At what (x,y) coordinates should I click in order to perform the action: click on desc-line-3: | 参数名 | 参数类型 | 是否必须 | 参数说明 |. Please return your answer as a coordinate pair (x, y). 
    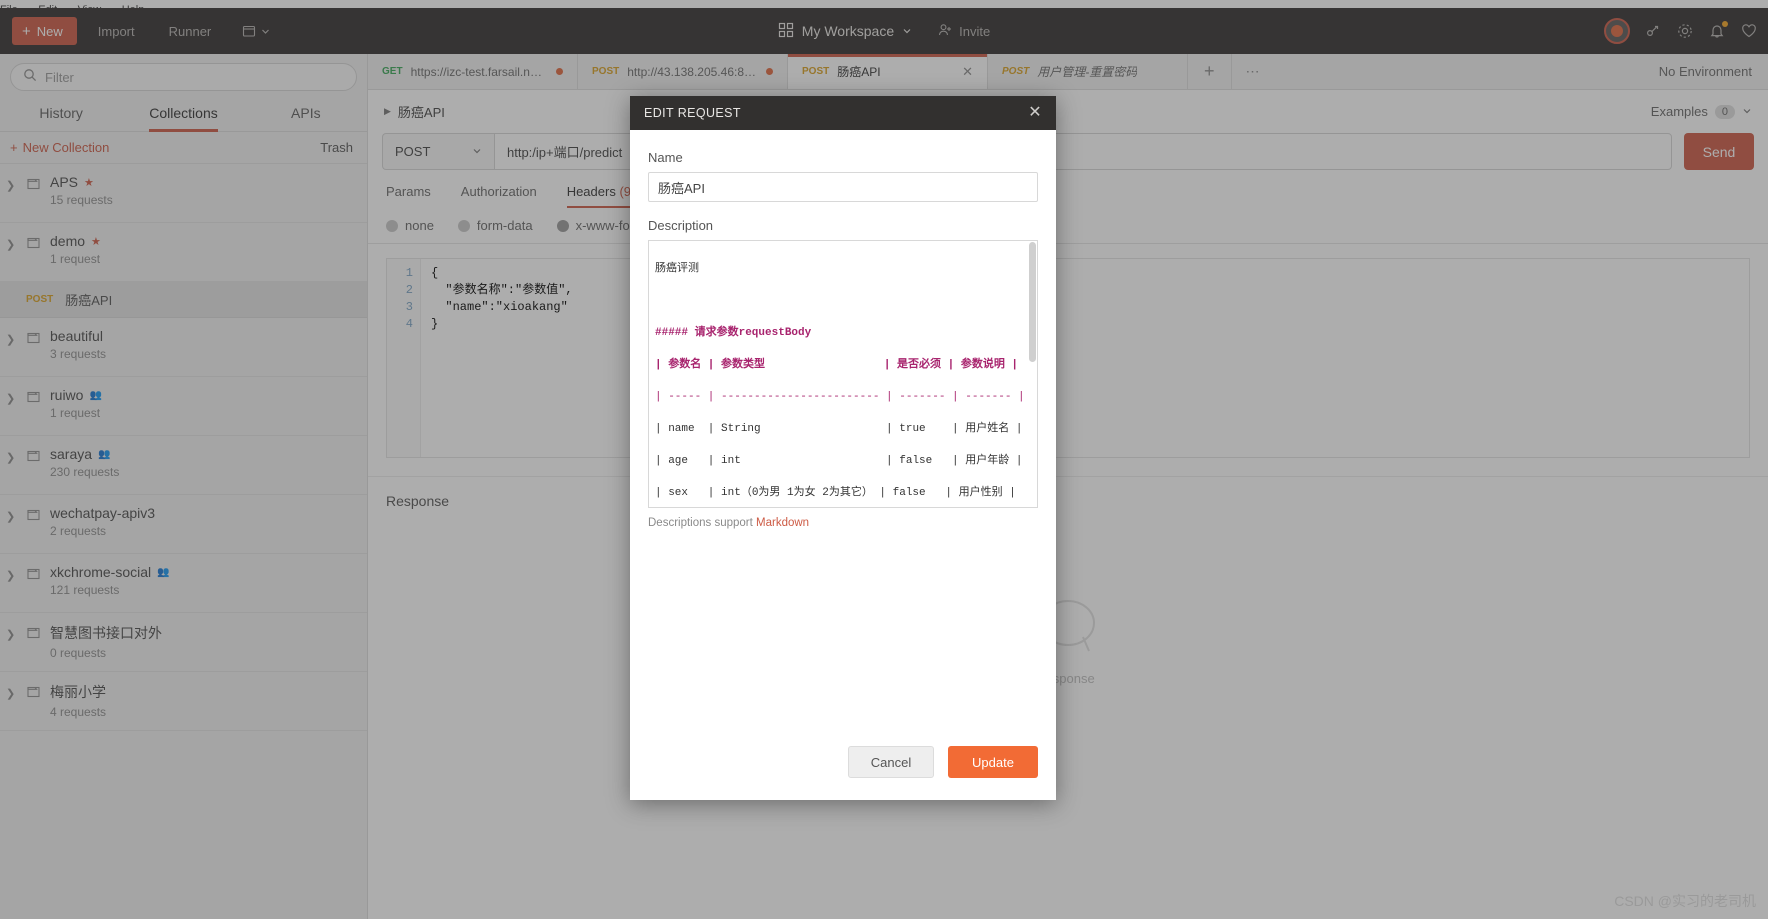
    Looking at the image, I should click on (837, 365).